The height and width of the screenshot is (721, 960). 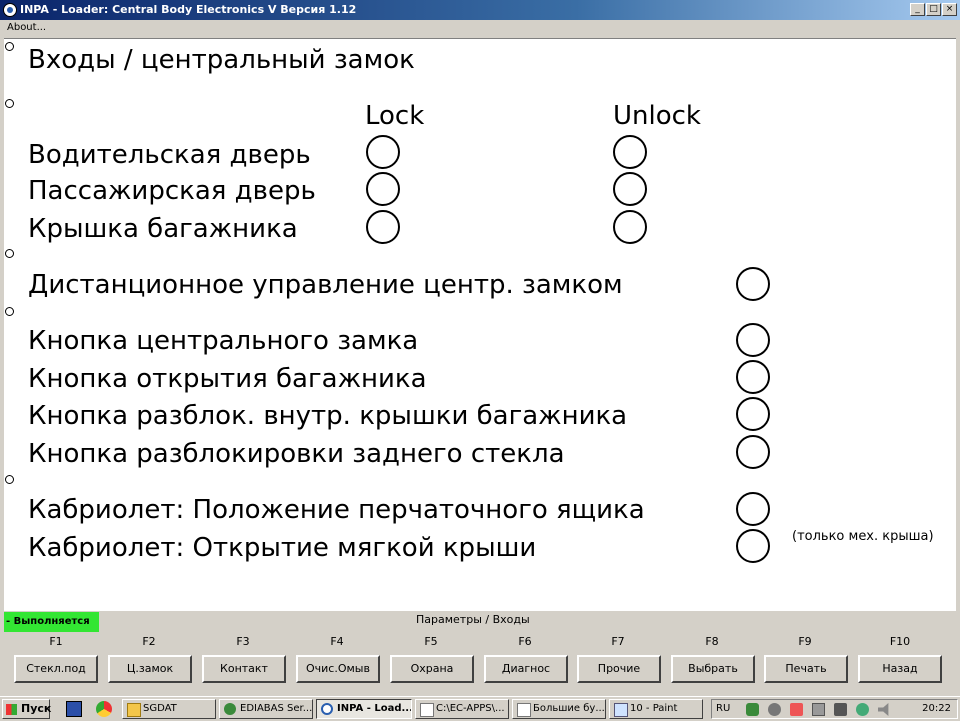 I want to click on device-icon, so click(x=840, y=709).